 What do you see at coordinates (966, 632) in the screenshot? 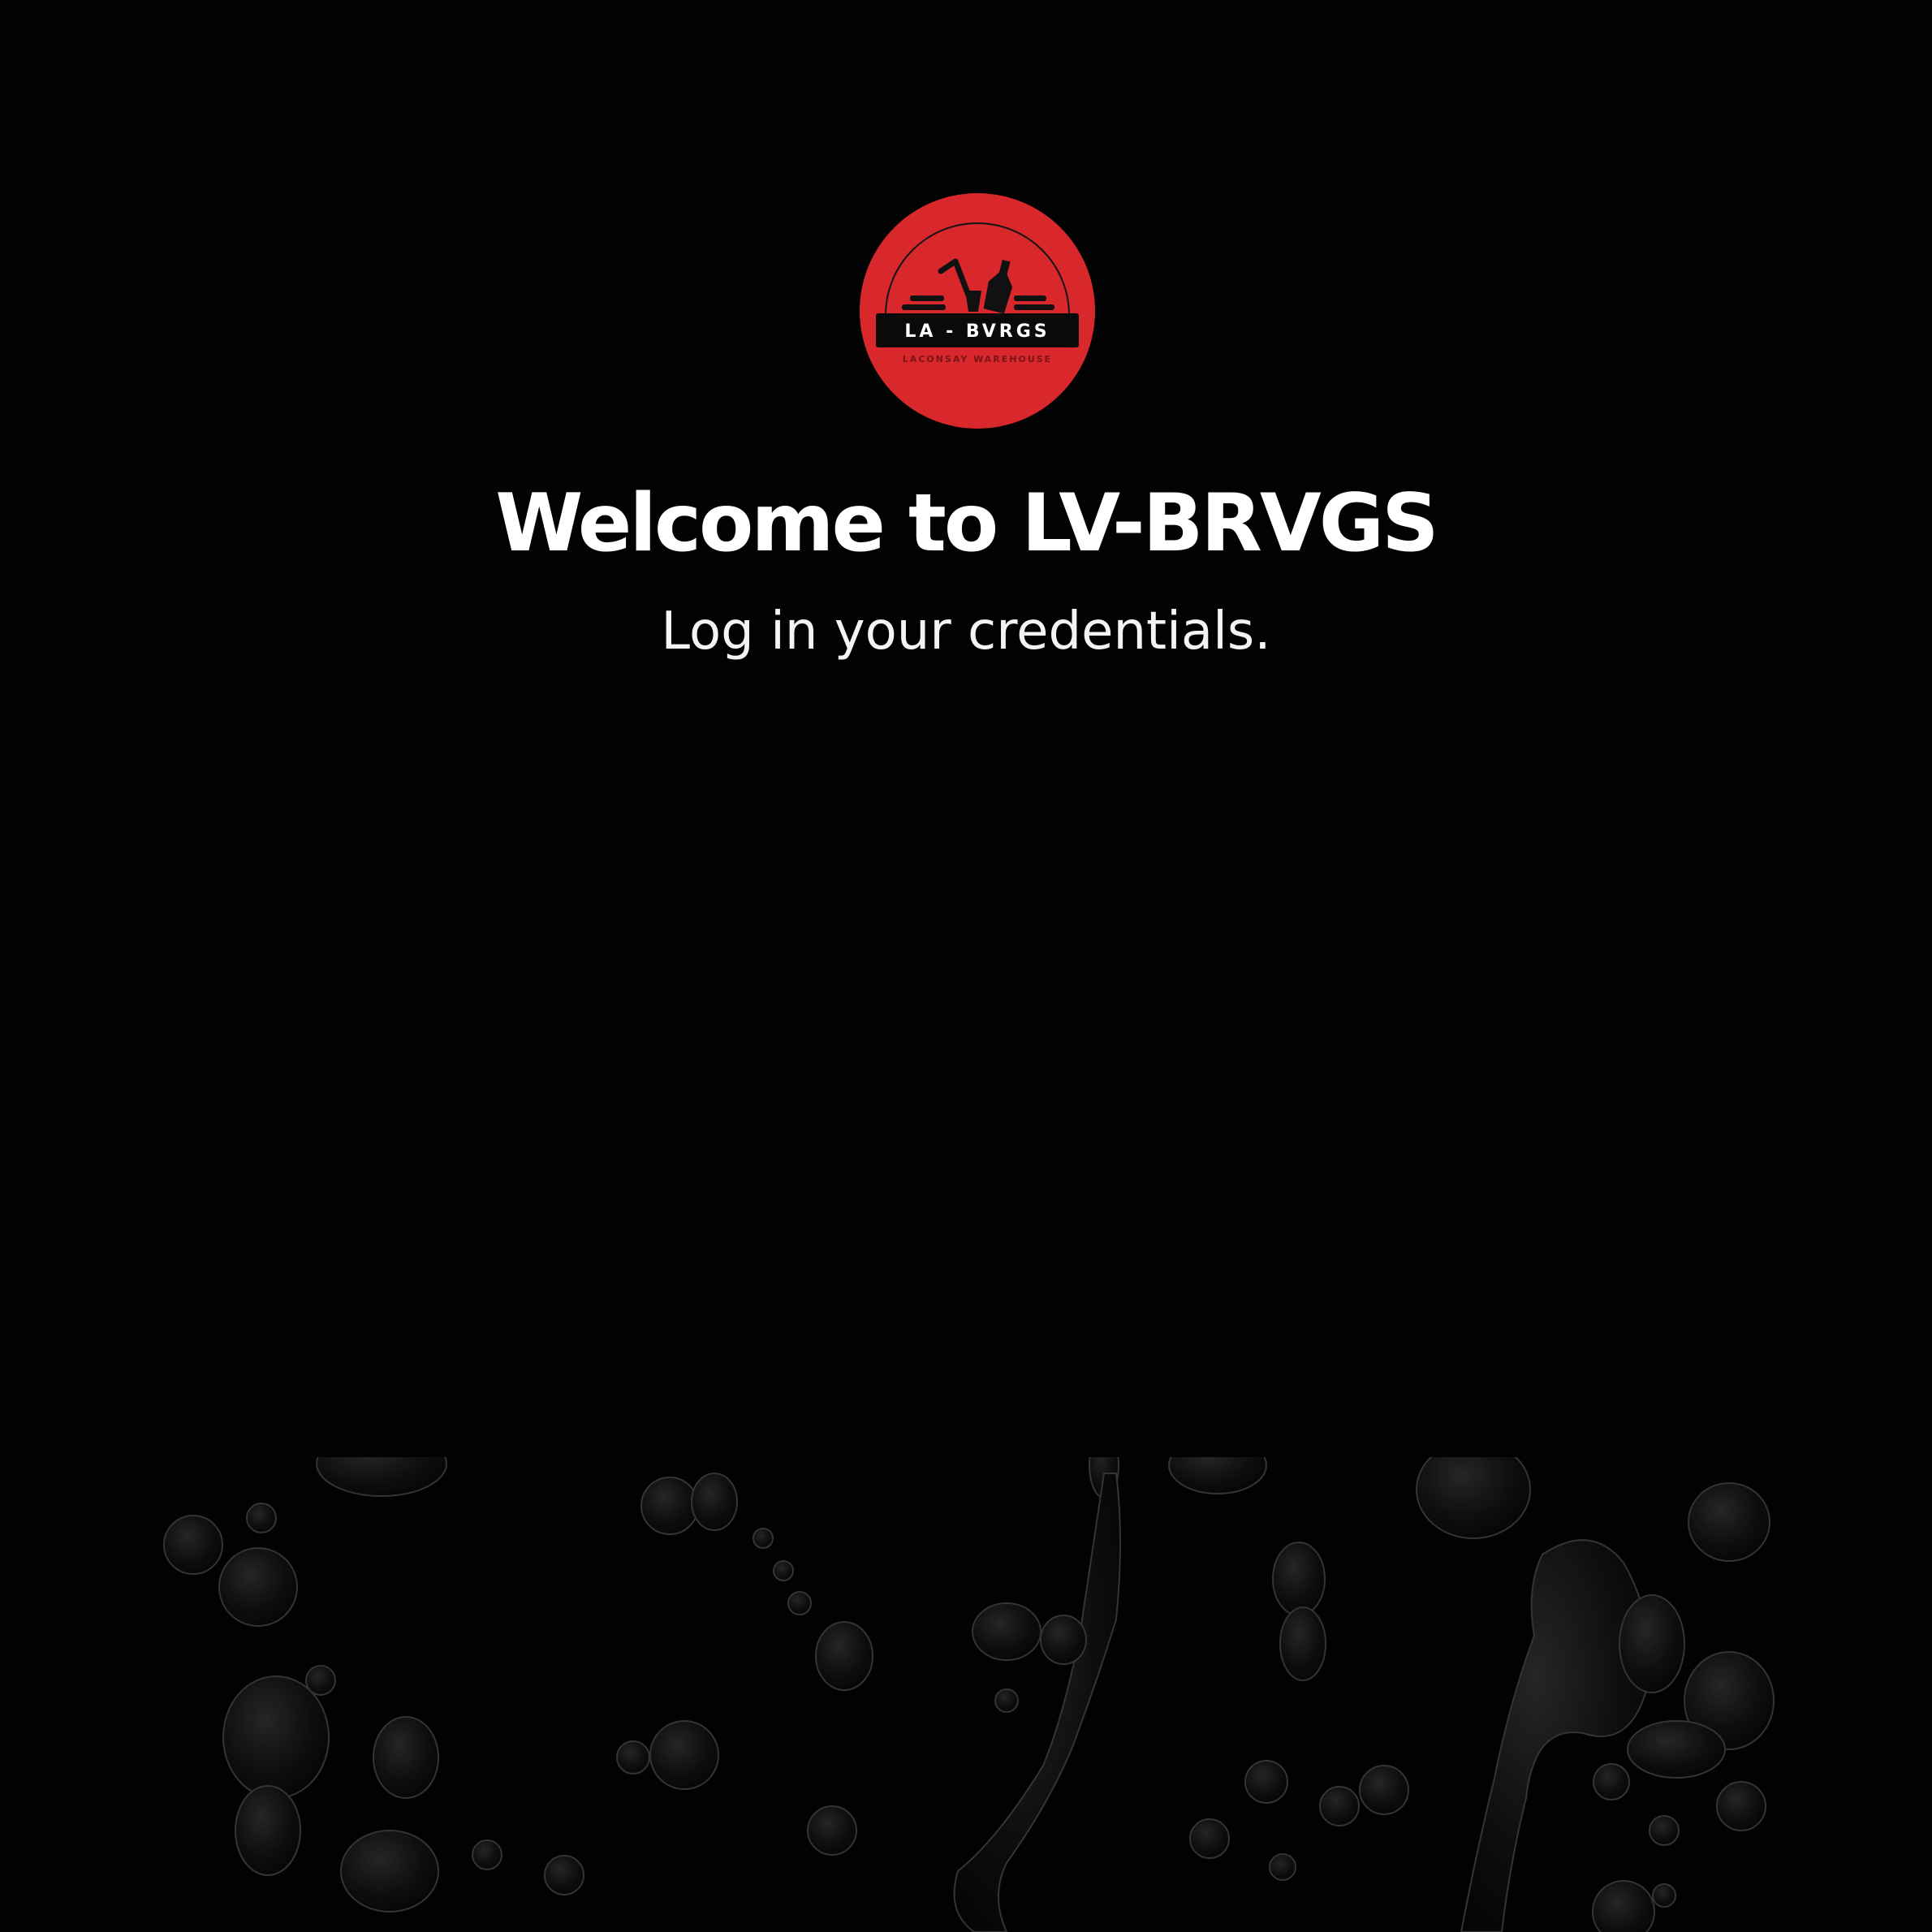
I see `page-subtitle: Log in your credentials.` at bounding box center [966, 632].